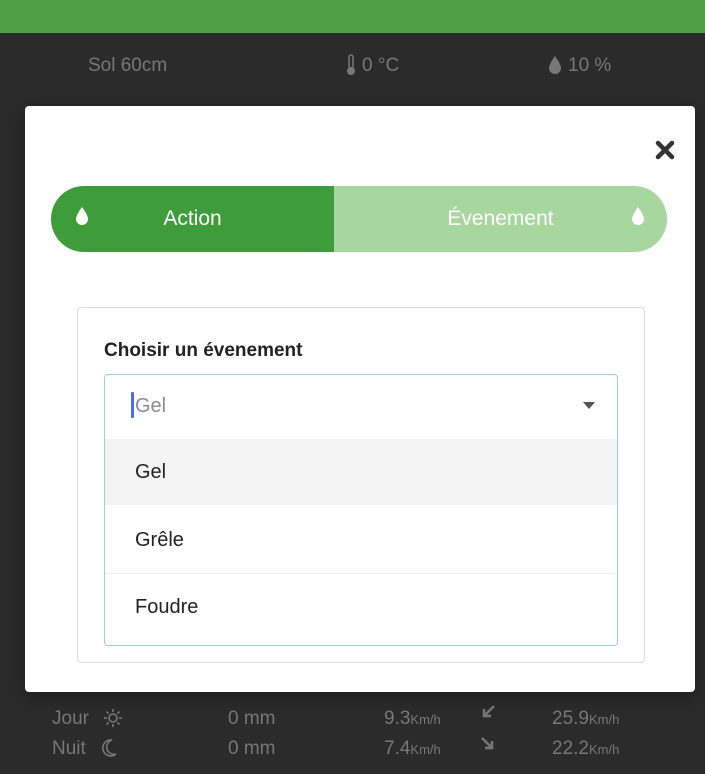  I want to click on option-grele: Grêle, so click(361, 540).